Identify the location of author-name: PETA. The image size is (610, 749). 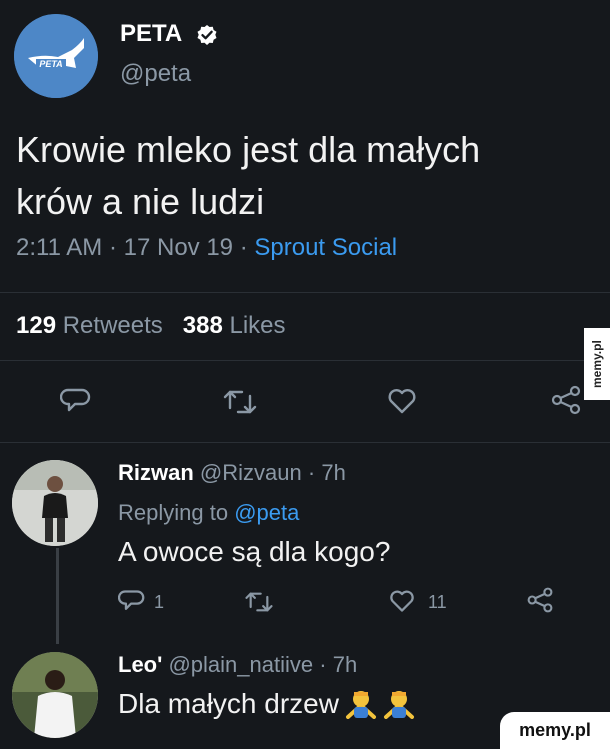
(151, 34).